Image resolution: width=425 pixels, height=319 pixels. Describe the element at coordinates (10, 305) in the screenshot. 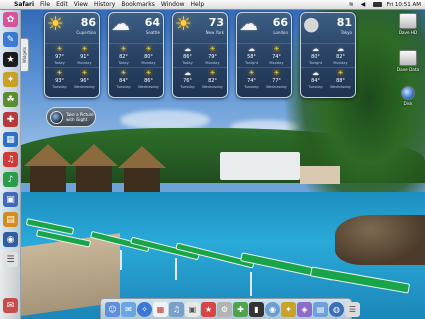

I see `trash-icon: ✉` at that location.